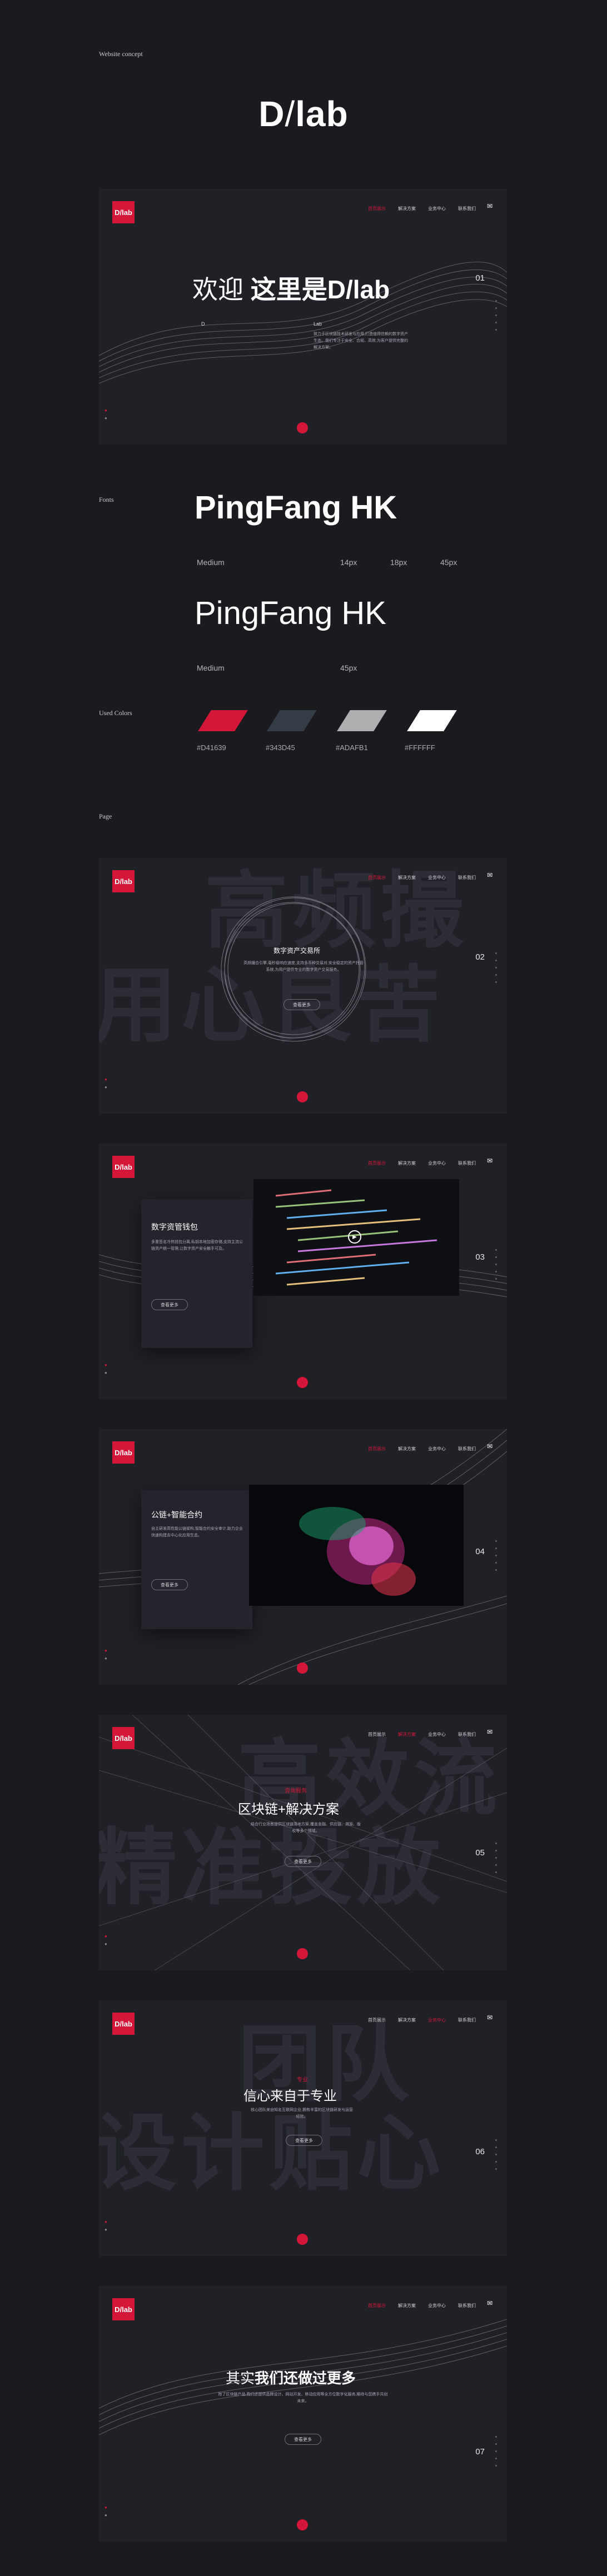  I want to click on section-kicker: 咨询服务, so click(296, 1791).